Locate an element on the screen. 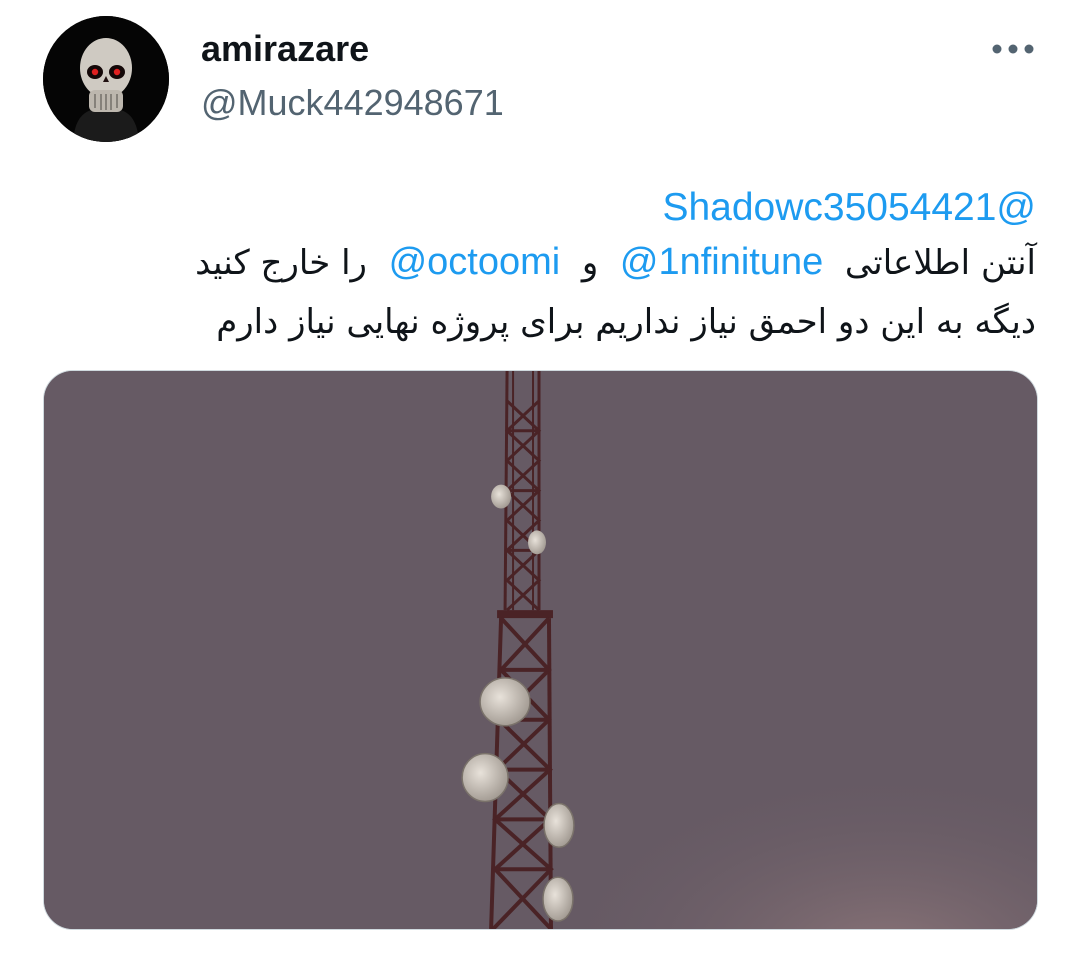 This screenshot has width=1080, height=954. more-options-button is located at coordinates (1013, 49).